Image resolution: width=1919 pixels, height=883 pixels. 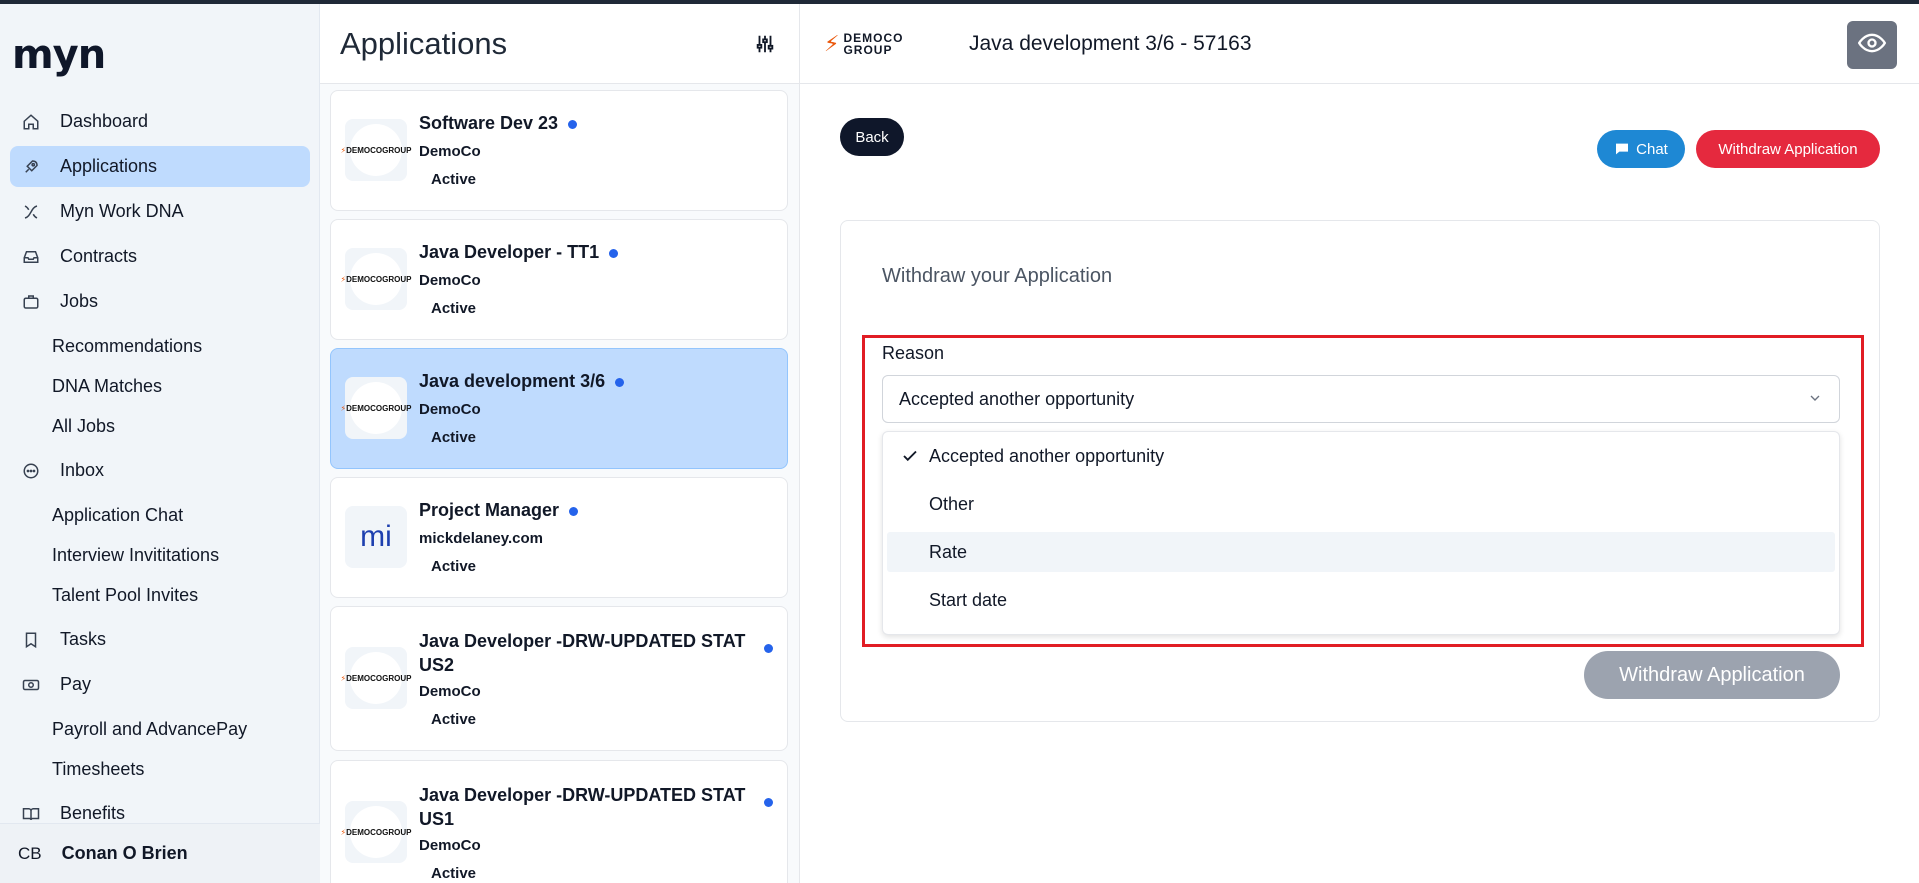 I want to click on bookmark-icon, so click(x=31, y=640).